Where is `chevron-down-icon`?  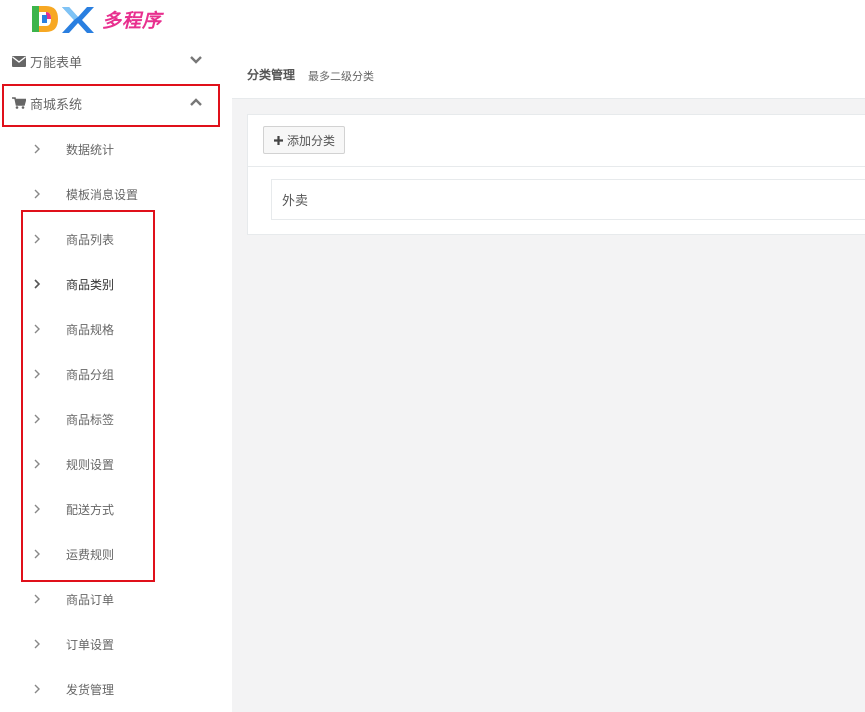
chevron-down-icon is located at coordinates (196, 60).